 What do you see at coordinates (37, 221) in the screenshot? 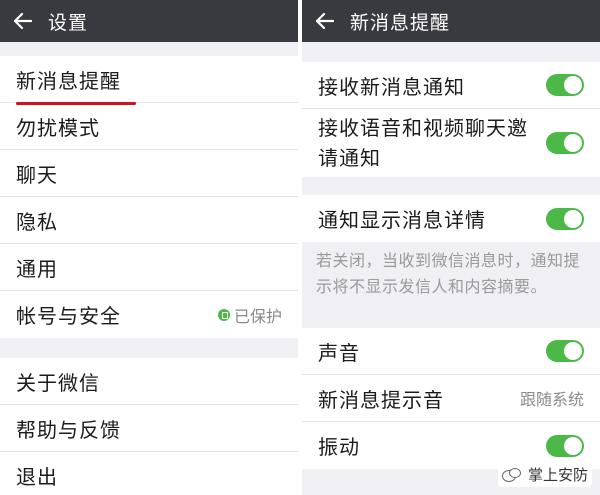
I see `settings-item-label: 隐私` at bounding box center [37, 221].